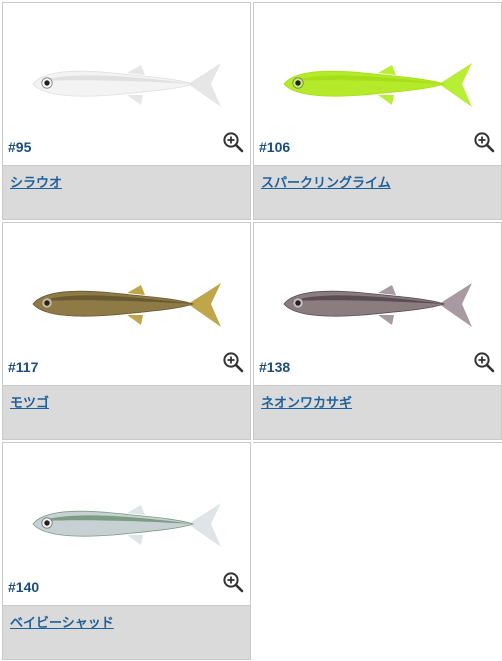  I want to click on product-name-strip: ネオンワカサギ, so click(377, 412).